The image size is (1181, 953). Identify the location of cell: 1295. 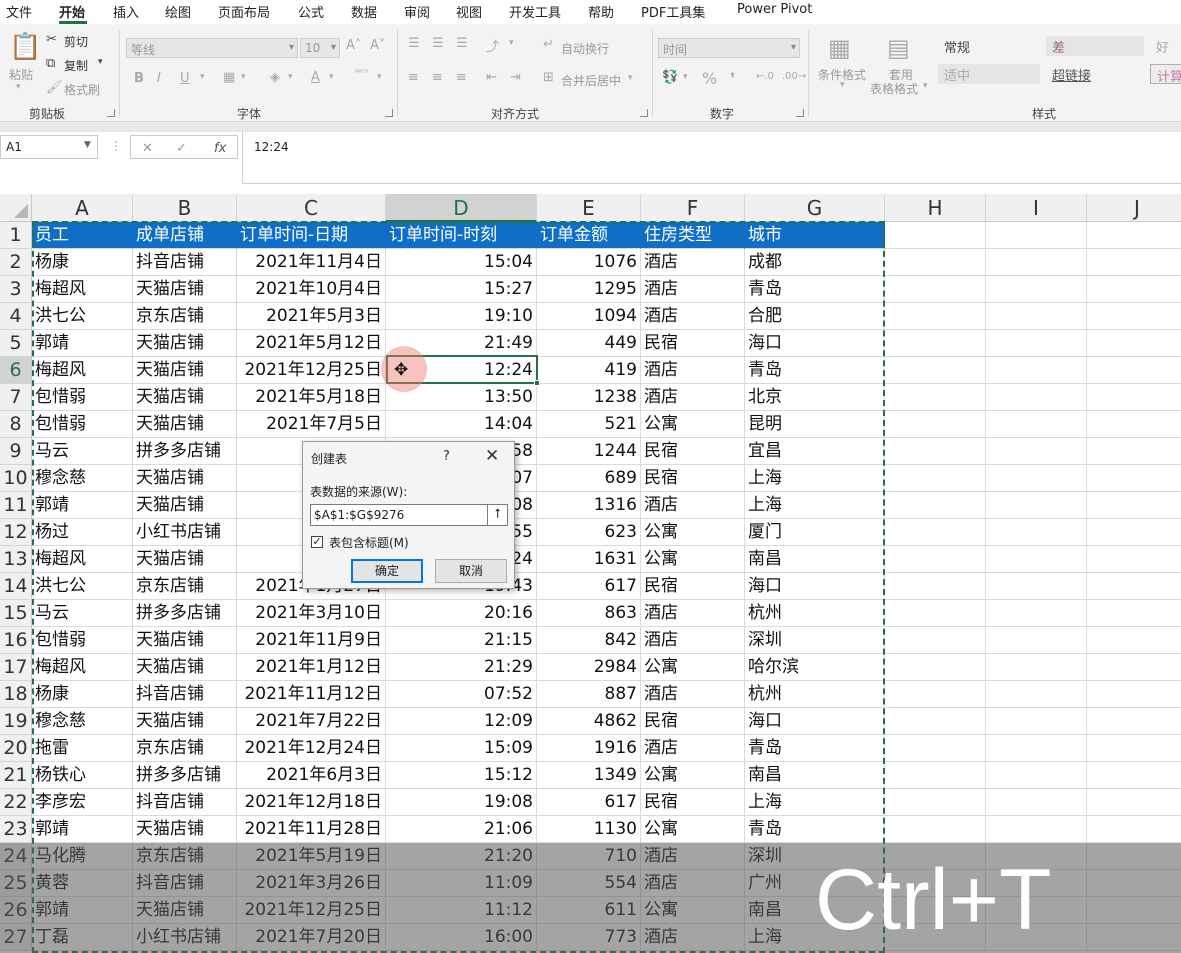
(589, 289).